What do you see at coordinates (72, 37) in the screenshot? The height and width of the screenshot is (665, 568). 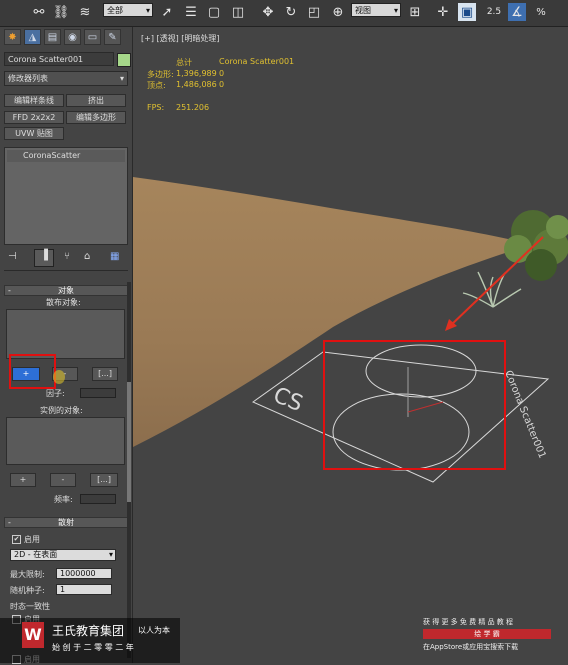 I see `motion-tab: ◉` at bounding box center [72, 37].